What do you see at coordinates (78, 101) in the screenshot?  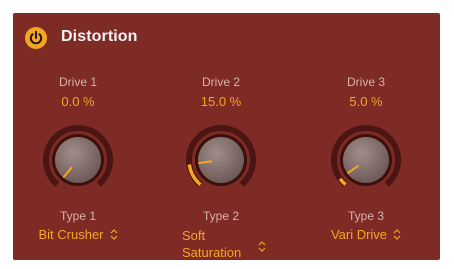 I see `drive-1-value: 0.0 %` at bounding box center [78, 101].